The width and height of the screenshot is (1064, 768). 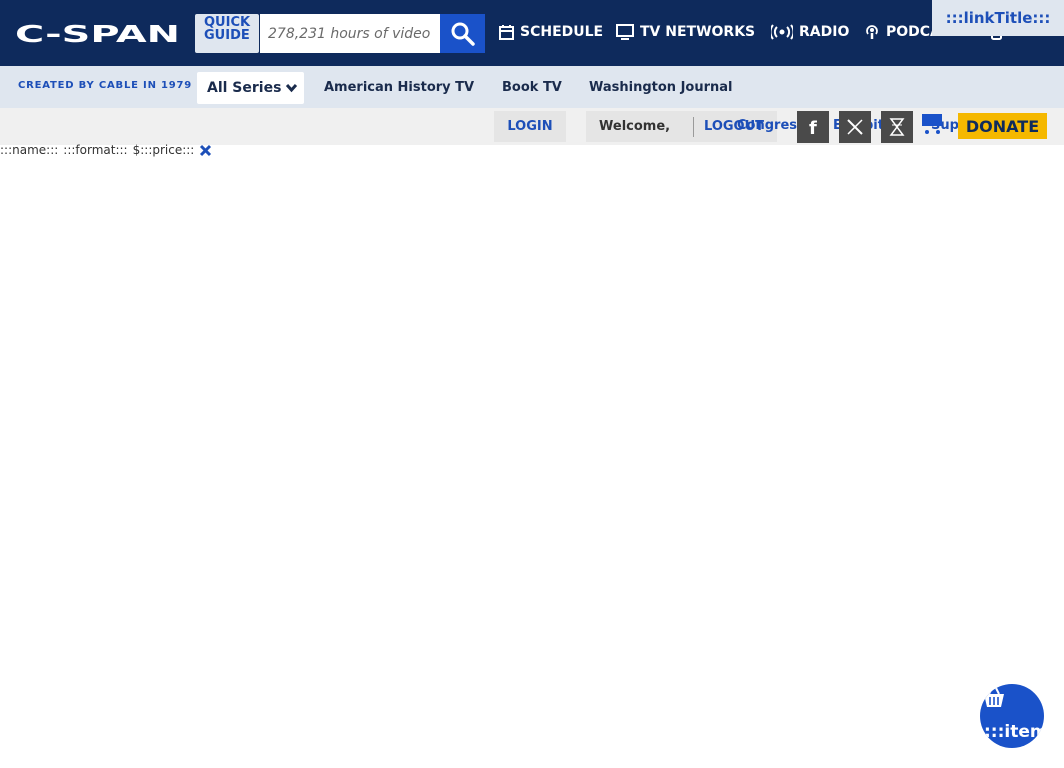 What do you see at coordinates (244, 88) in the screenshot?
I see `series-select-value: All Series` at bounding box center [244, 88].